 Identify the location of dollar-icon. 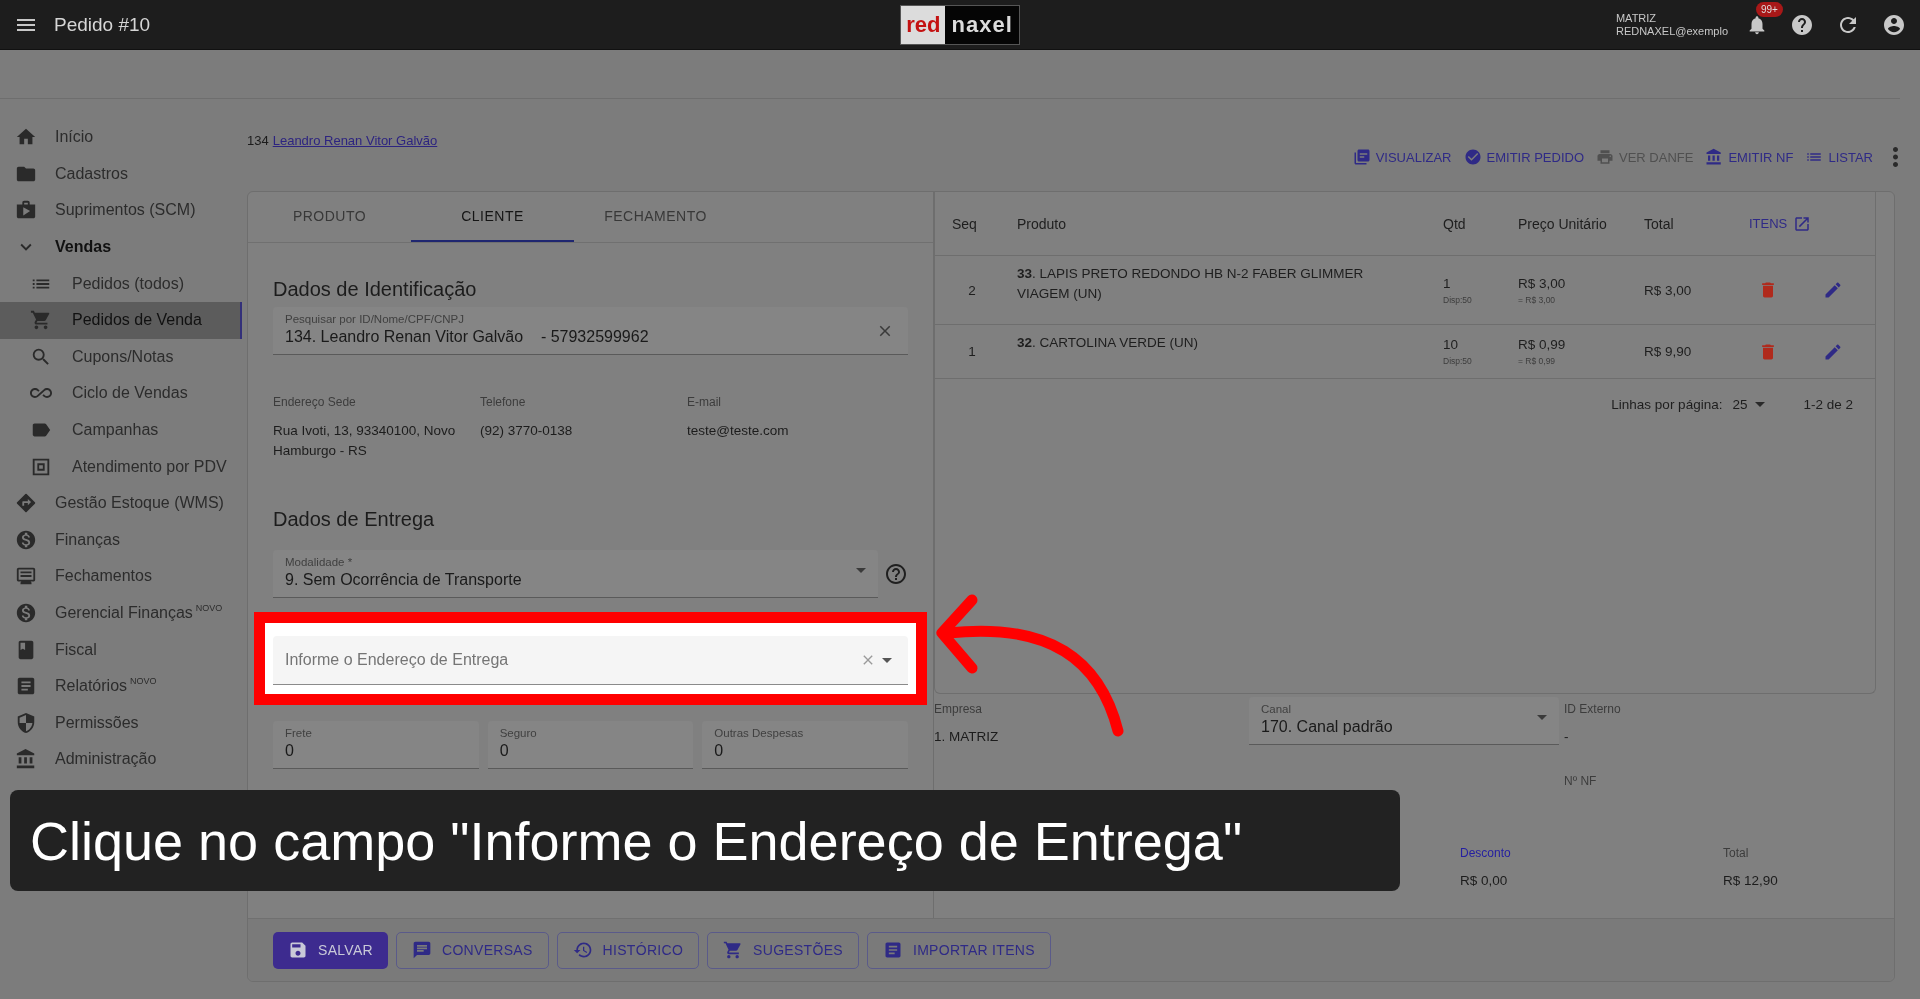
(26, 539).